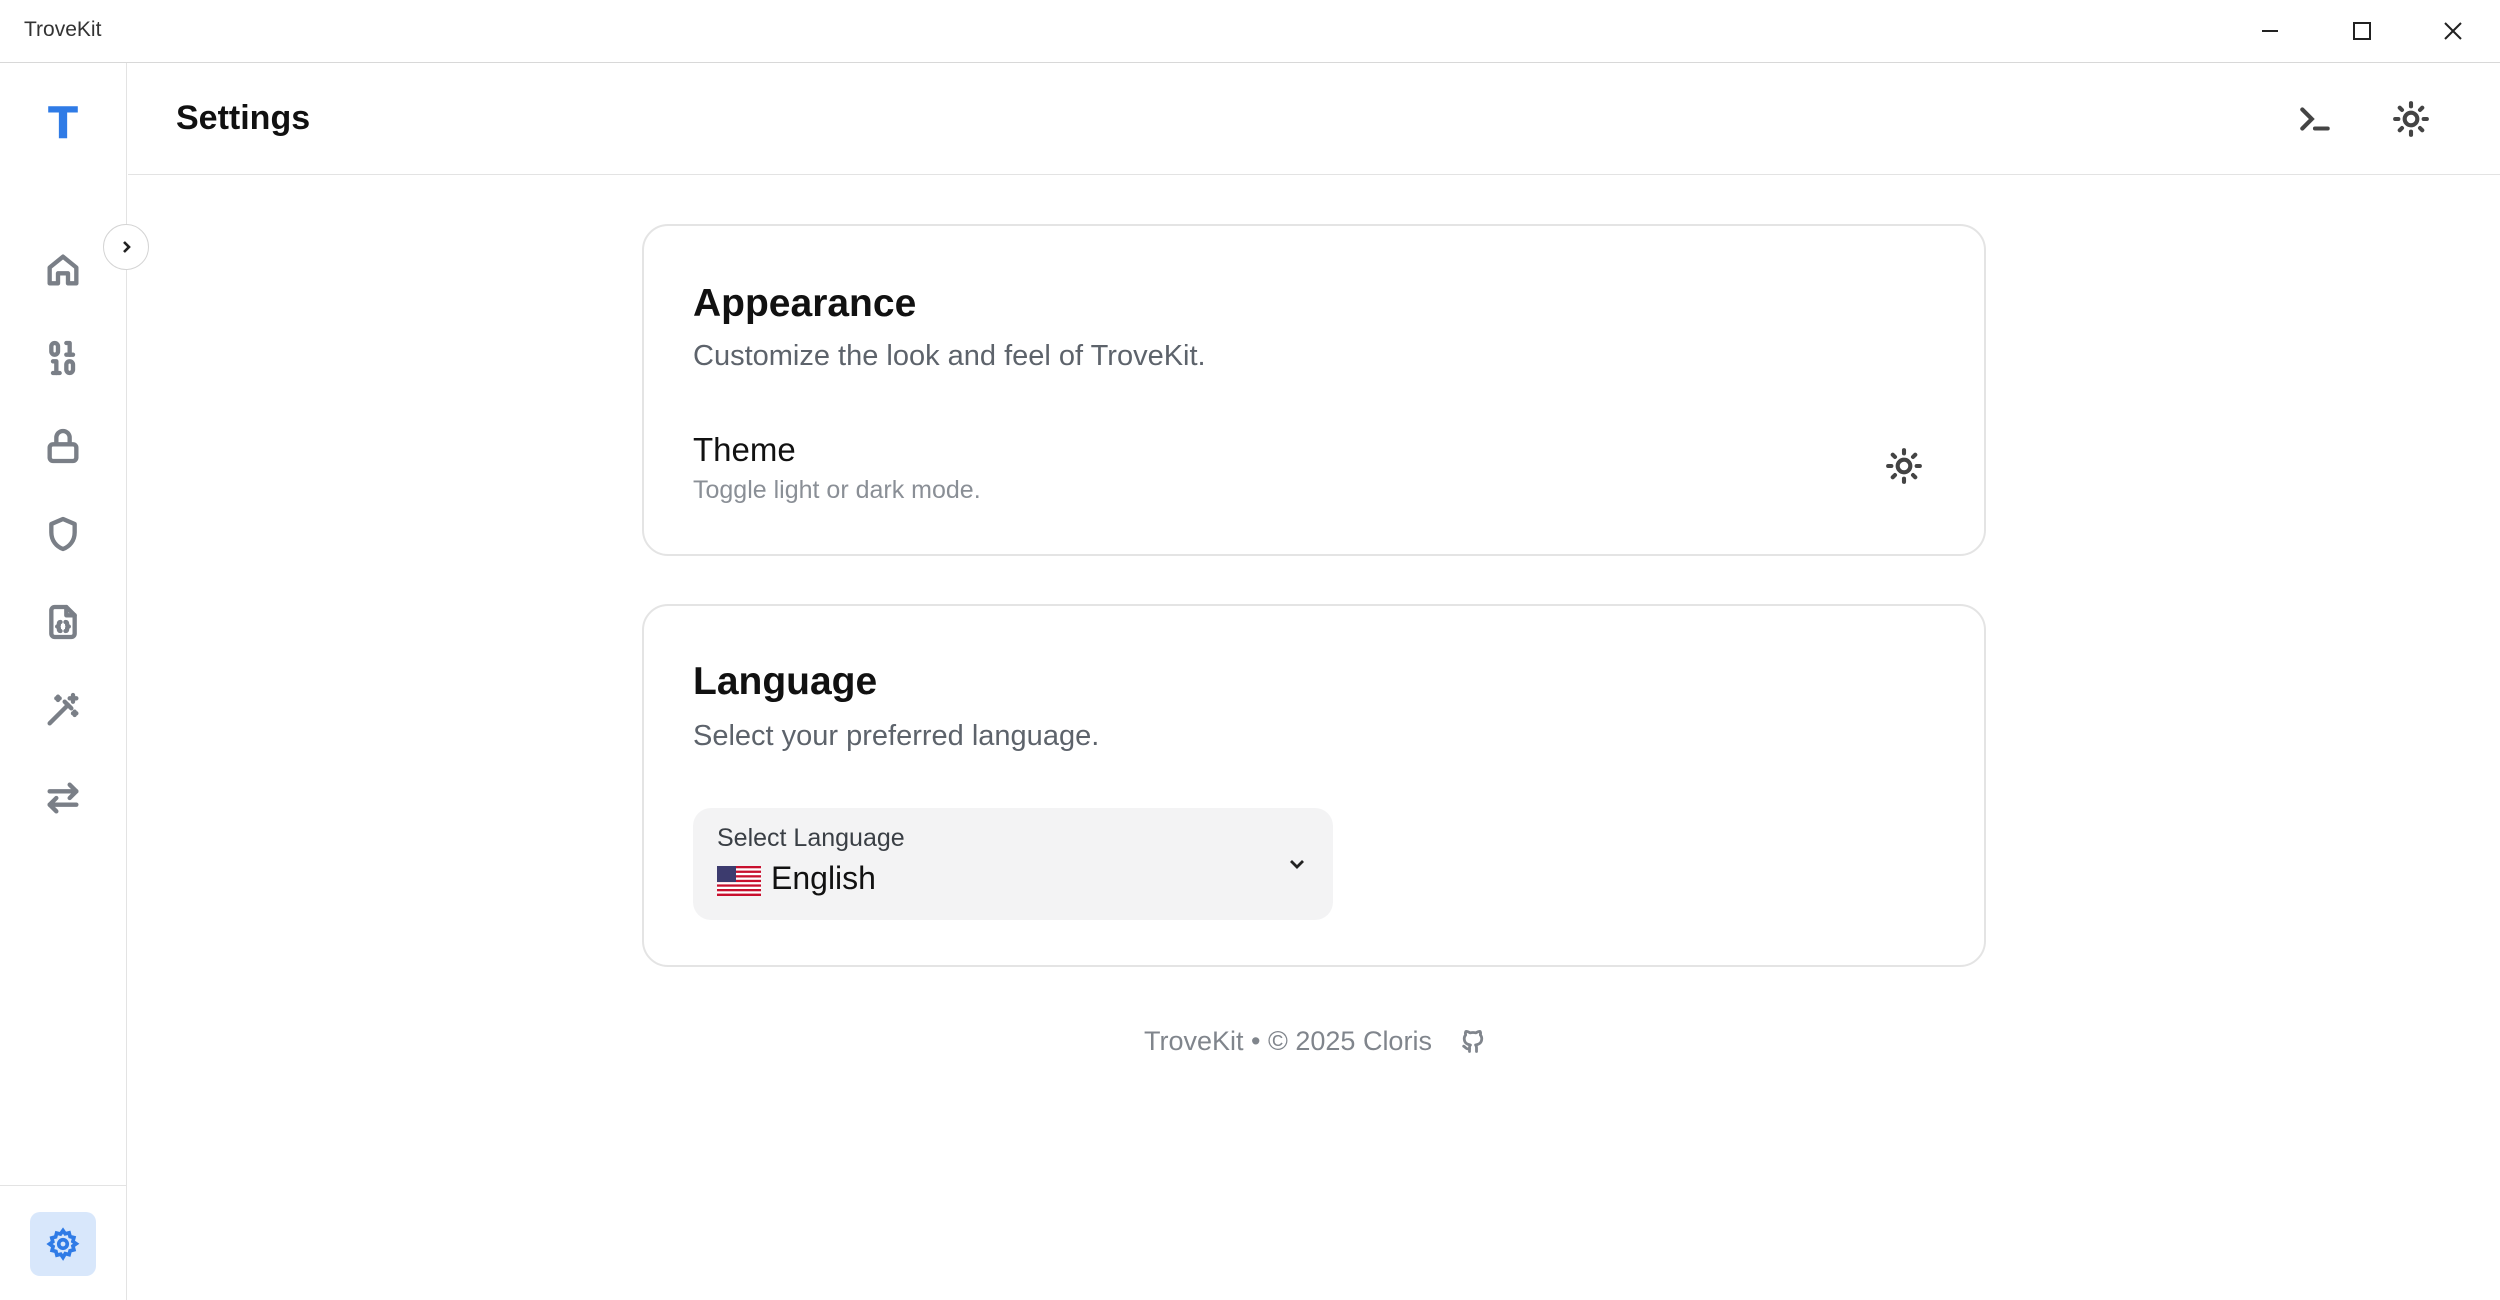 The image size is (2500, 1300). I want to click on magic-wand-icon, so click(63, 709).